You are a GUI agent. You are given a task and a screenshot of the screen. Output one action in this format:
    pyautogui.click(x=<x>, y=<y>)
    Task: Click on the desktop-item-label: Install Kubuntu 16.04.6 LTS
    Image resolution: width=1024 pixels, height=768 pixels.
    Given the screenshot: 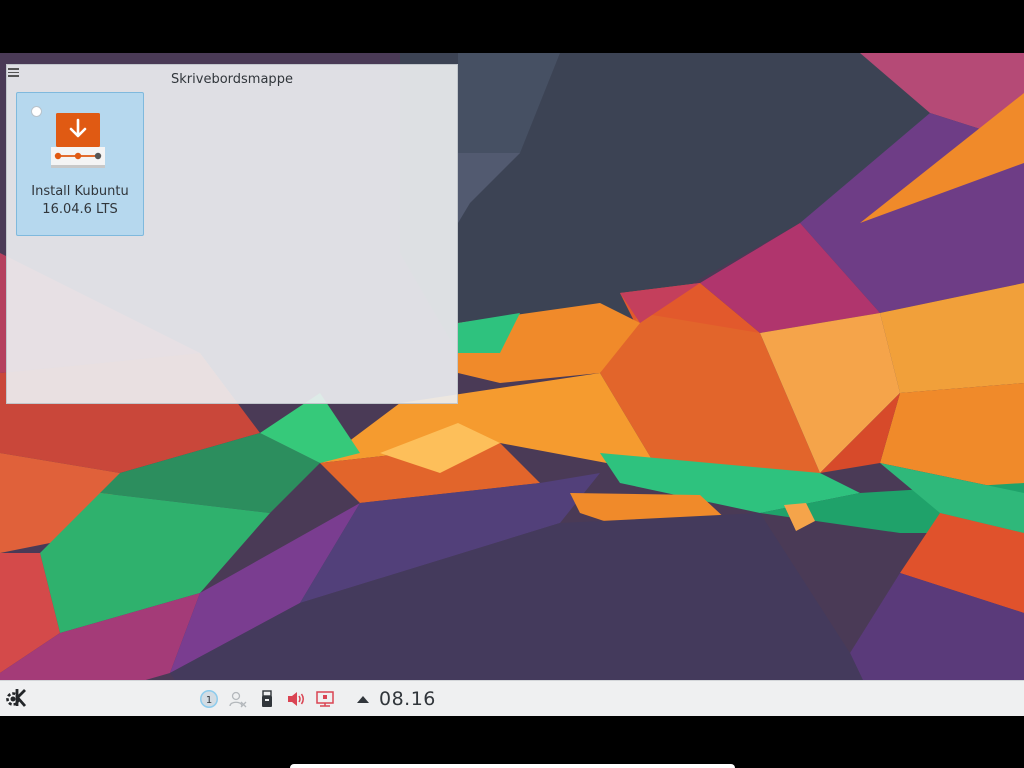 What is the action you would take?
    pyautogui.click(x=80, y=201)
    